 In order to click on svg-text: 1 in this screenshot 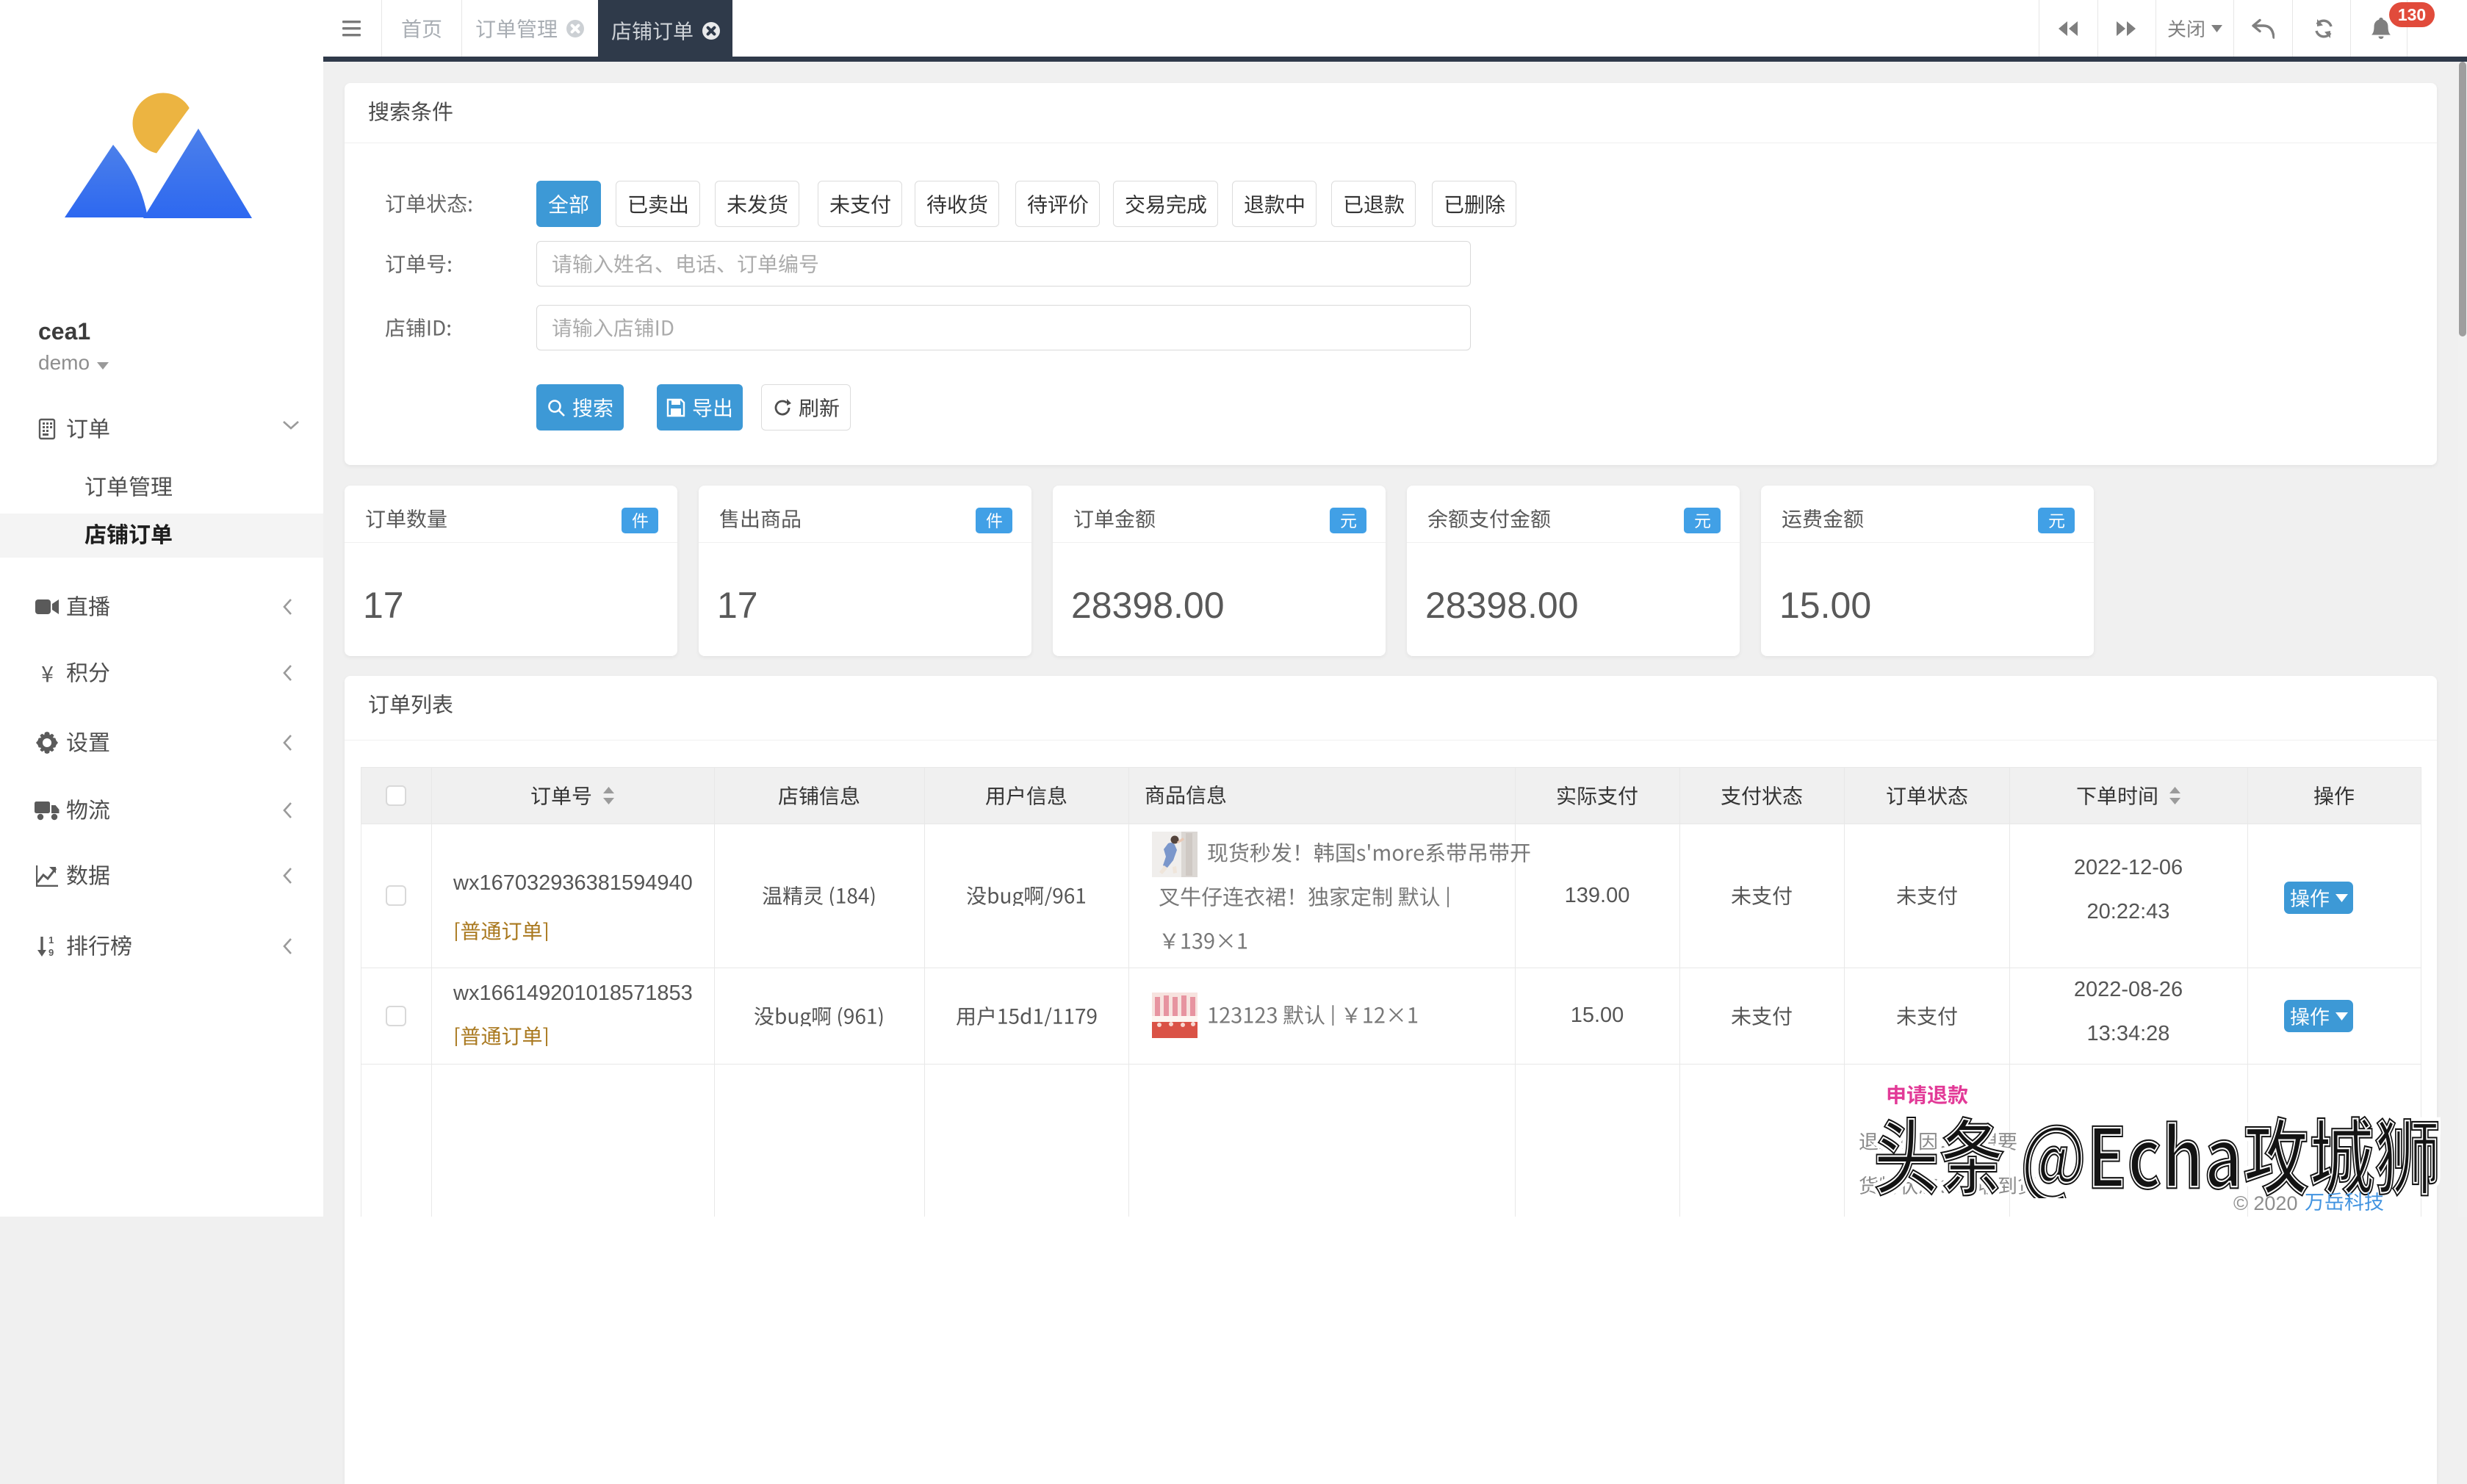, I will do `click(51, 940)`.